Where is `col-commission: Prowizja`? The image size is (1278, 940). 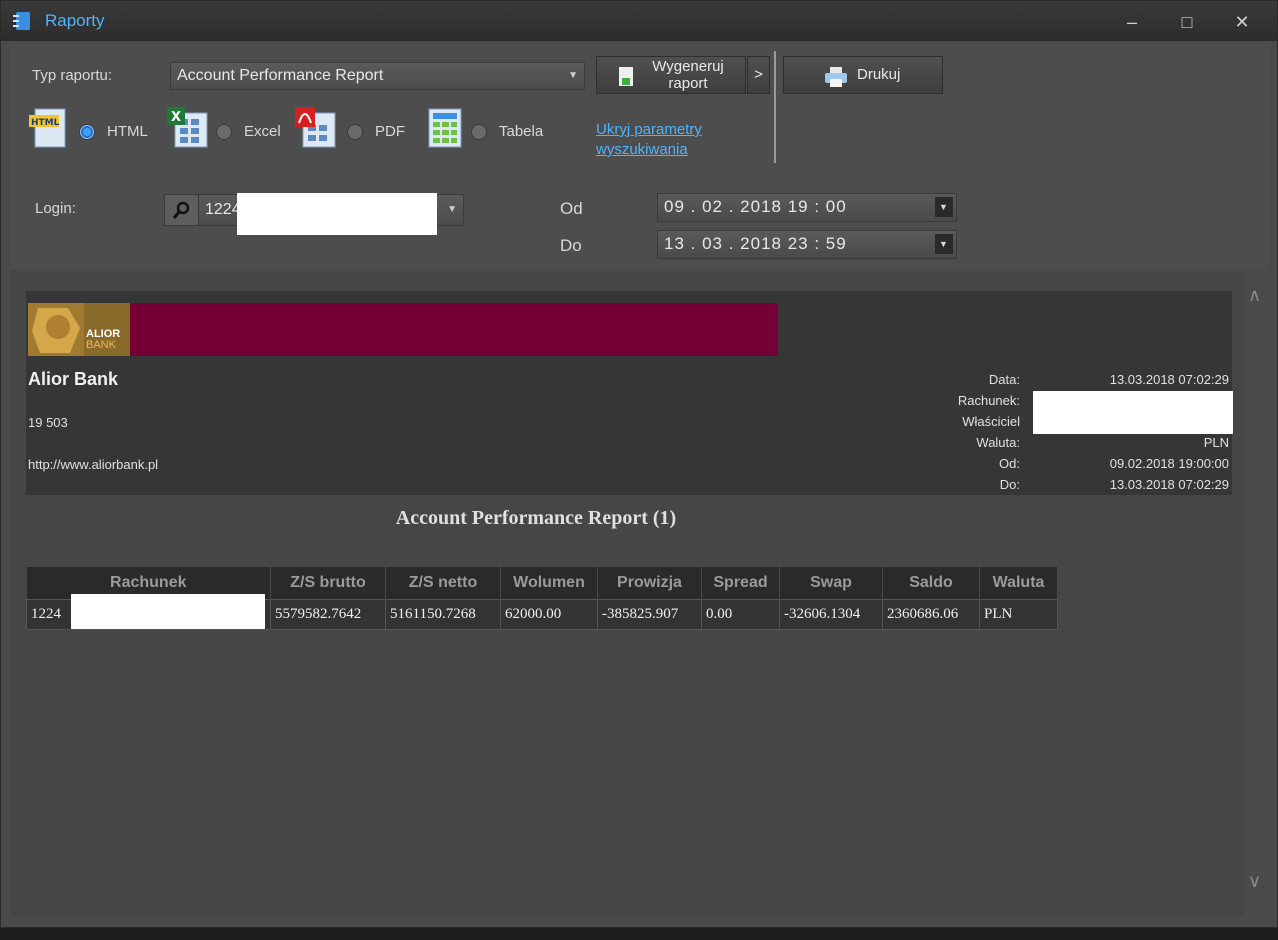
col-commission: Prowizja is located at coordinates (649, 583).